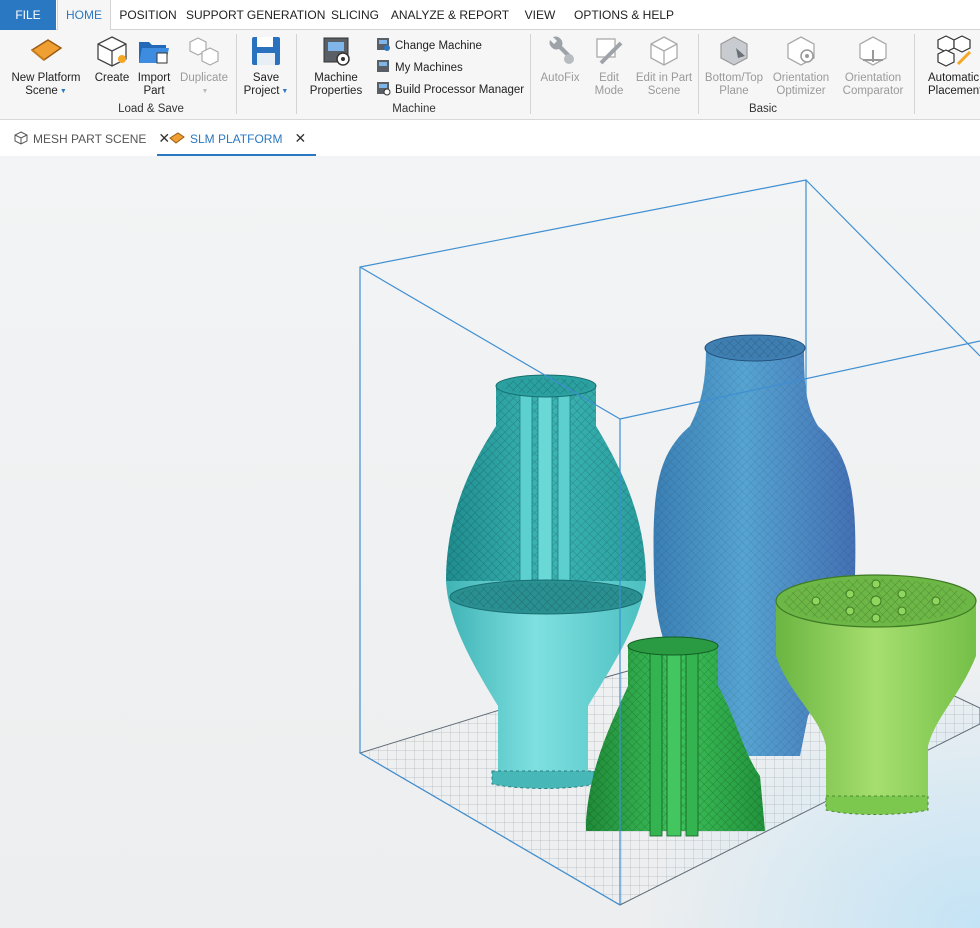 The image size is (980, 928). What do you see at coordinates (664, 91) in the screenshot?
I see `edit-part-label-2: Scene` at bounding box center [664, 91].